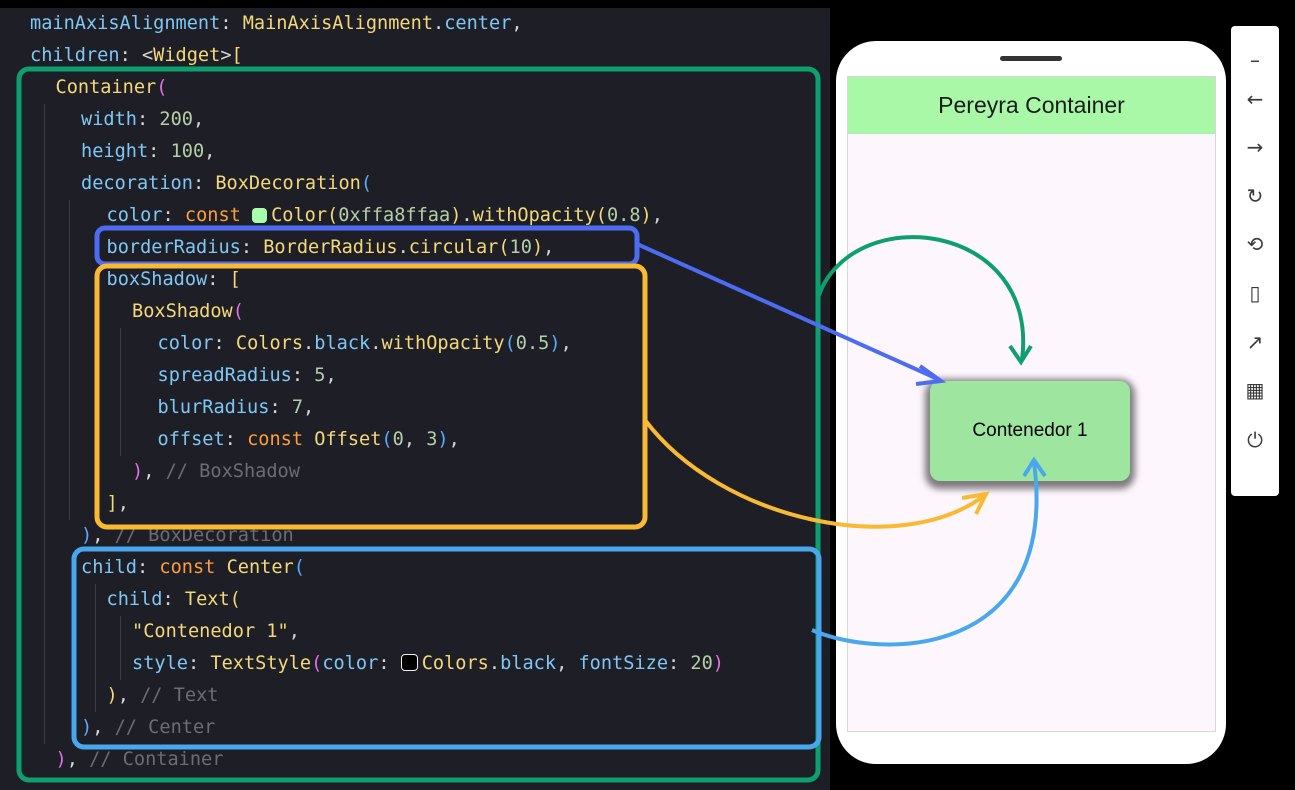  I want to click on code-token: Container, so click(106, 87).